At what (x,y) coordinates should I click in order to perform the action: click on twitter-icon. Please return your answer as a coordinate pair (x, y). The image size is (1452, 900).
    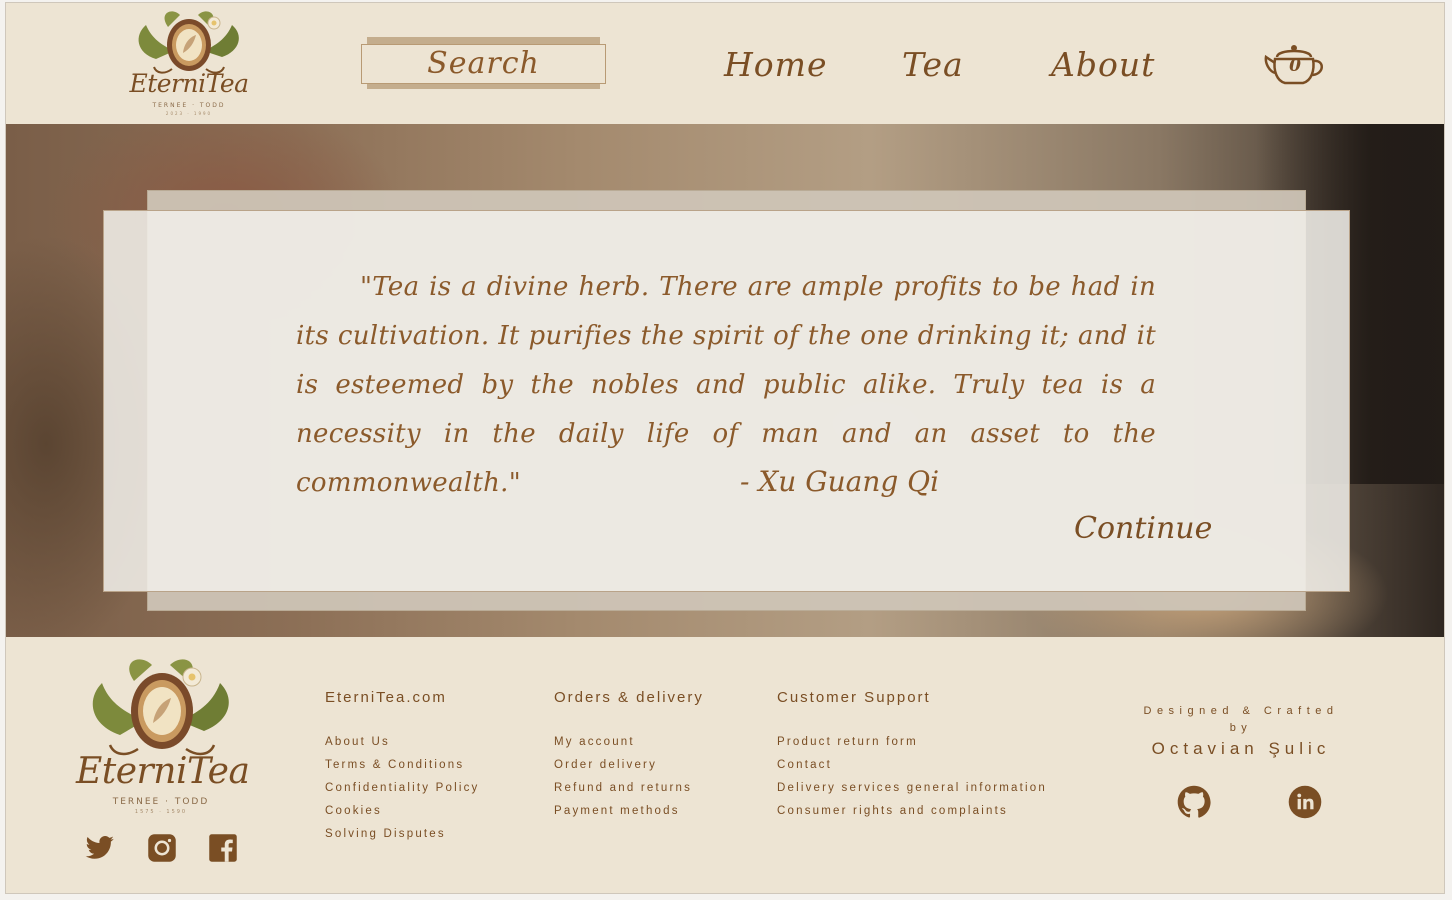
    Looking at the image, I should click on (99, 847).